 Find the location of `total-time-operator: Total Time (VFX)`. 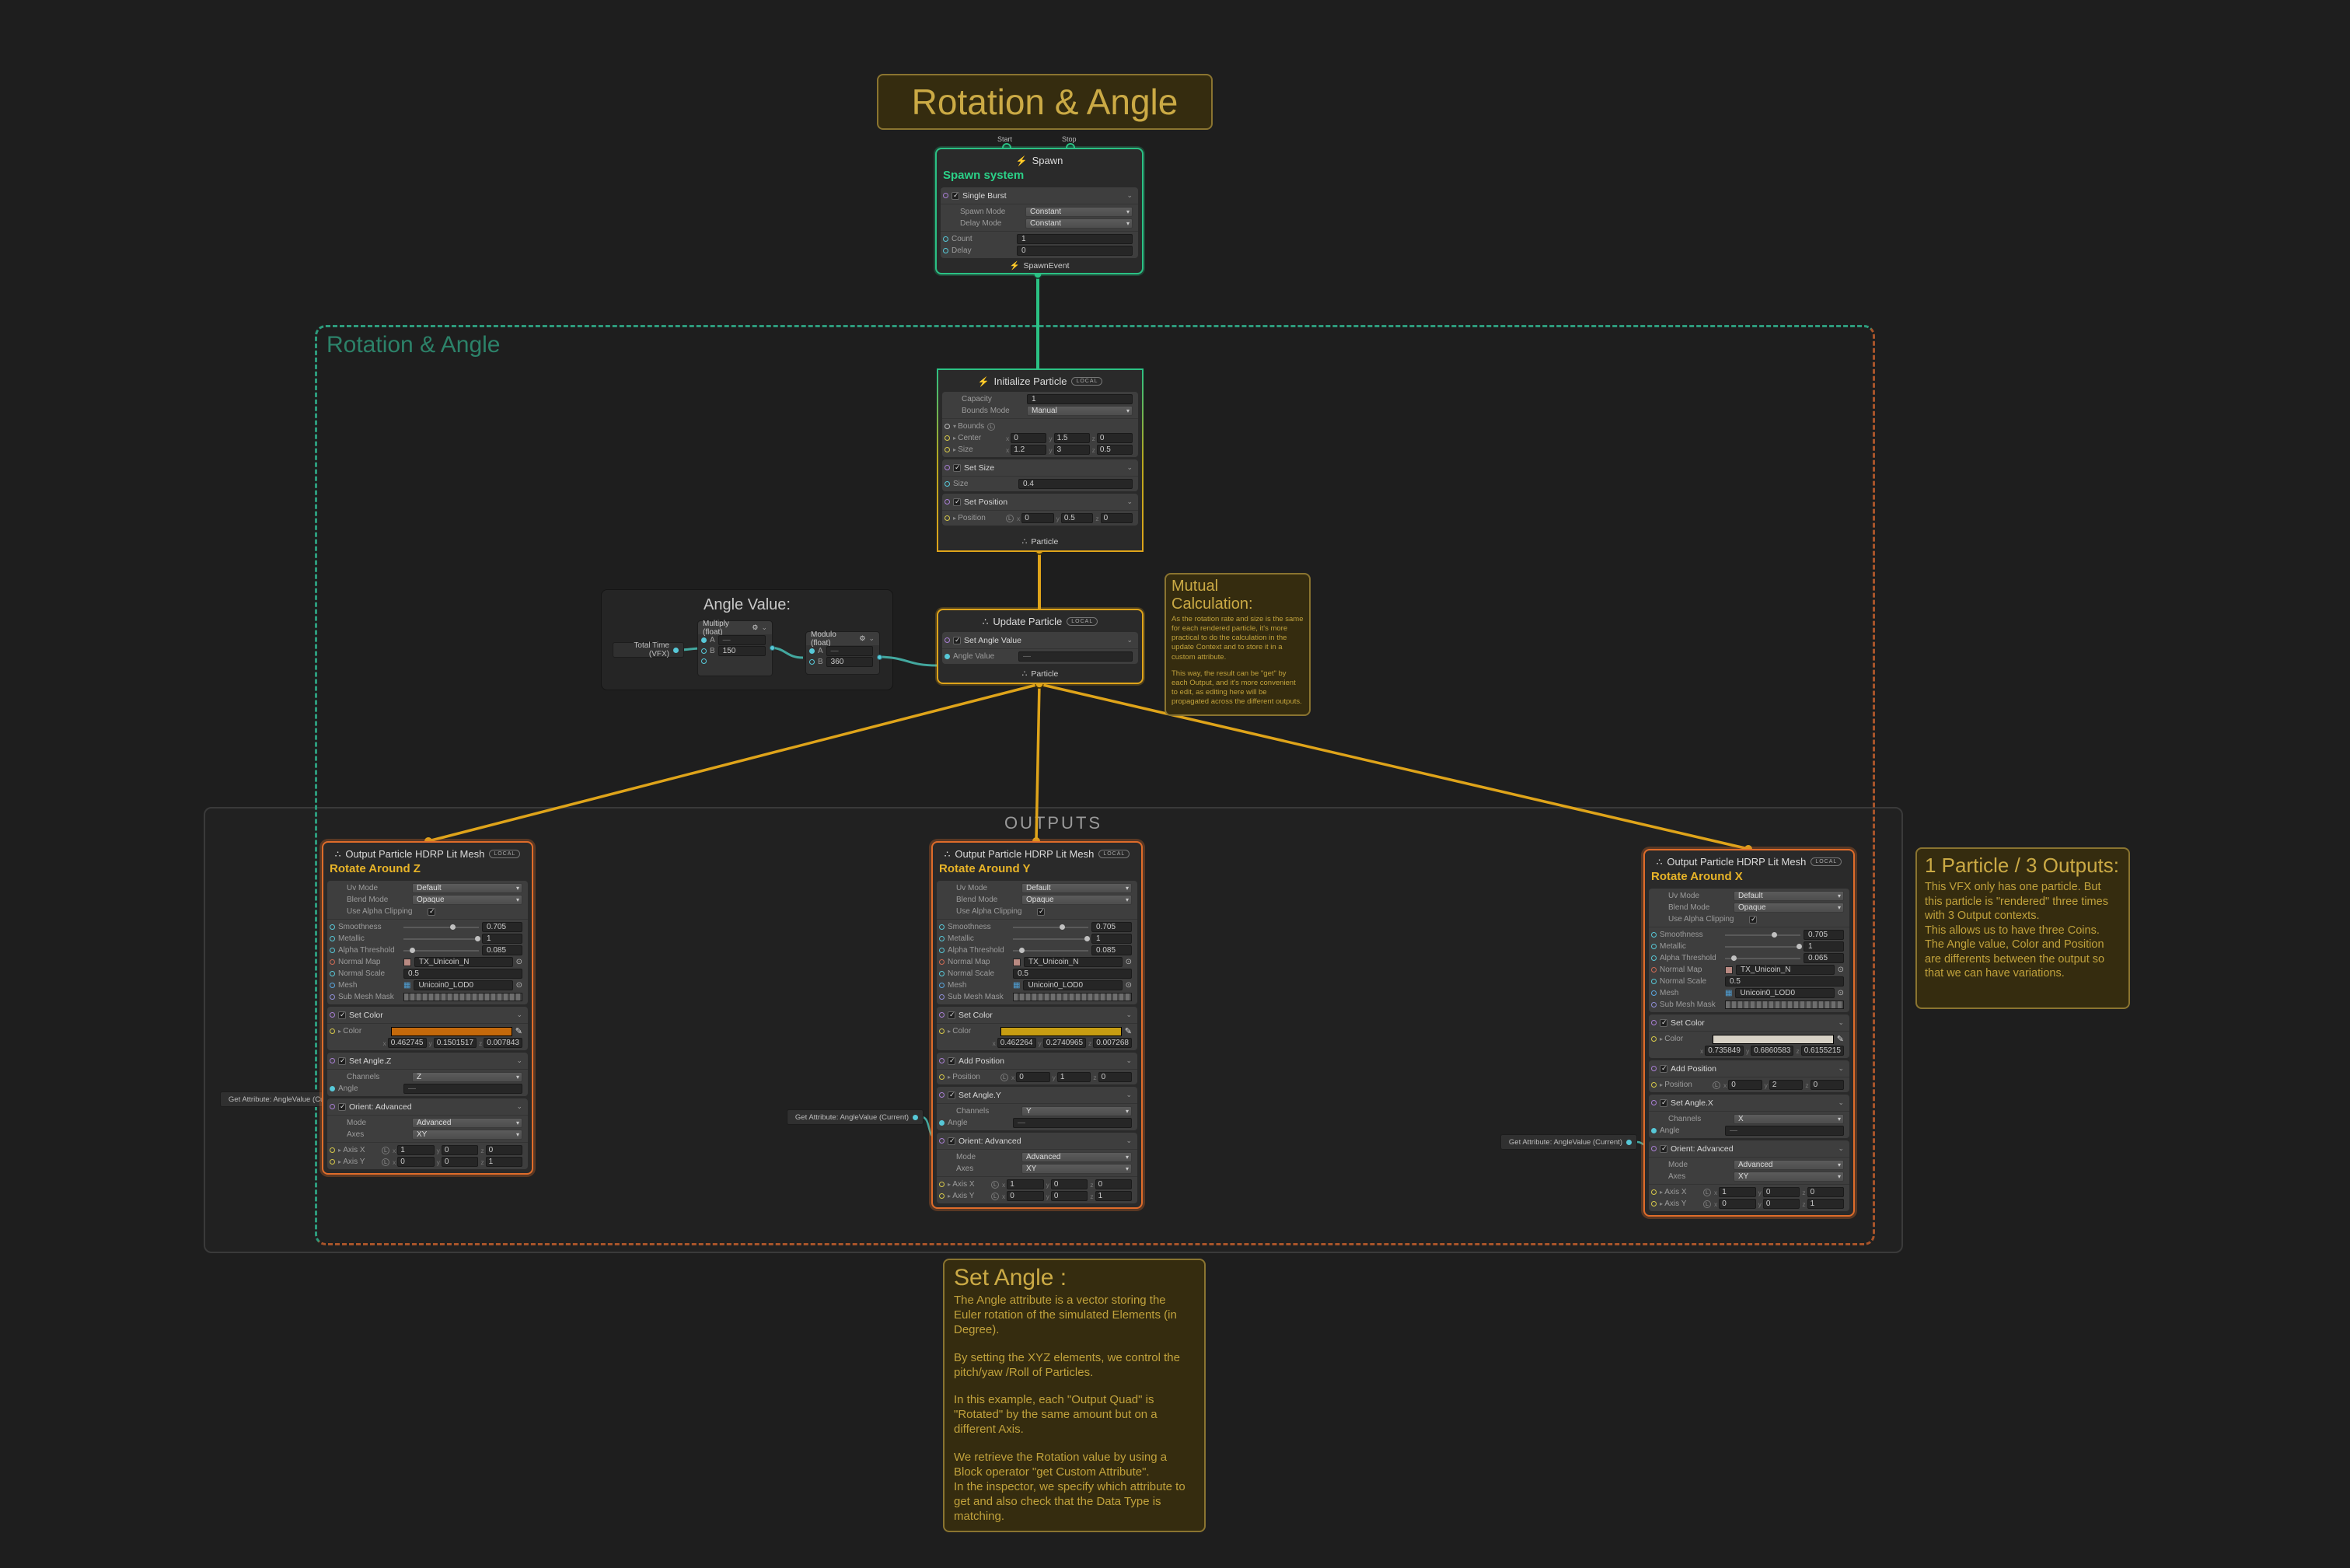

total-time-operator: Total Time (VFX) is located at coordinates (648, 649).